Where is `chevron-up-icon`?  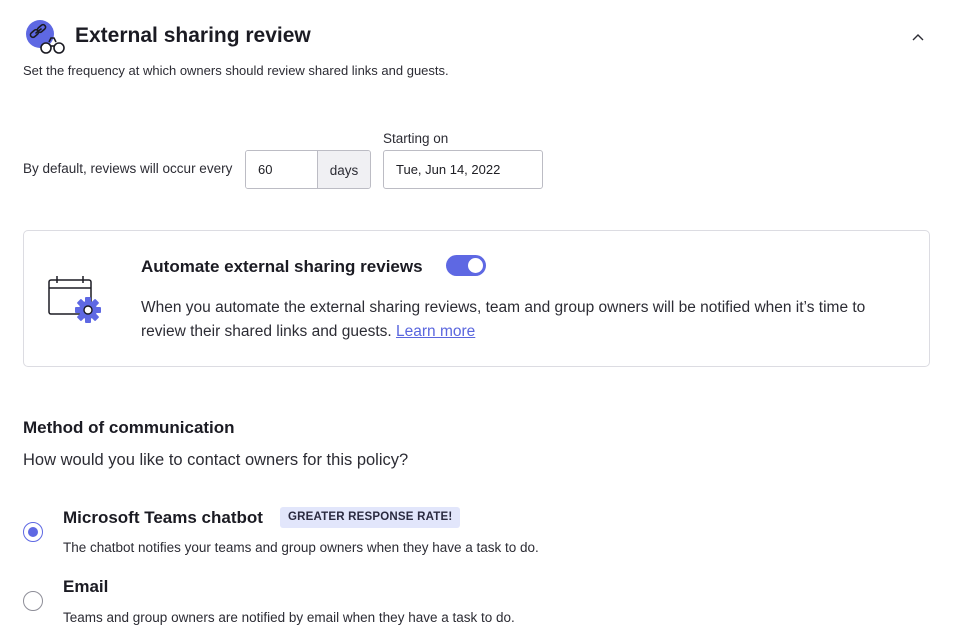 chevron-up-icon is located at coordinates (918, 37).